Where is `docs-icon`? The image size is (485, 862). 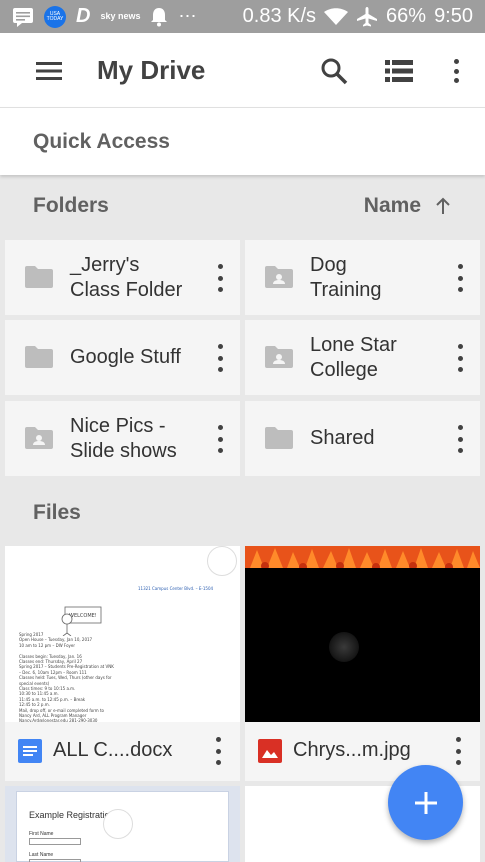
docs-icon is located at coordinates (30, 751).